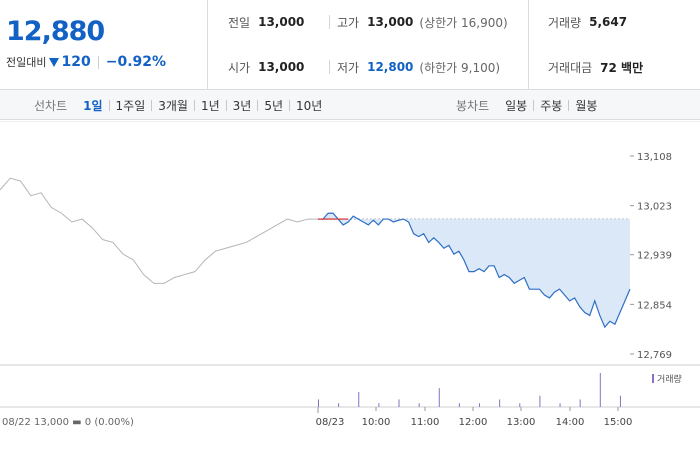  What do you see at coordinates (92, 105) in the screenshot?
I see `line-period-option-0: 1일` at bounding box center [92, 105].